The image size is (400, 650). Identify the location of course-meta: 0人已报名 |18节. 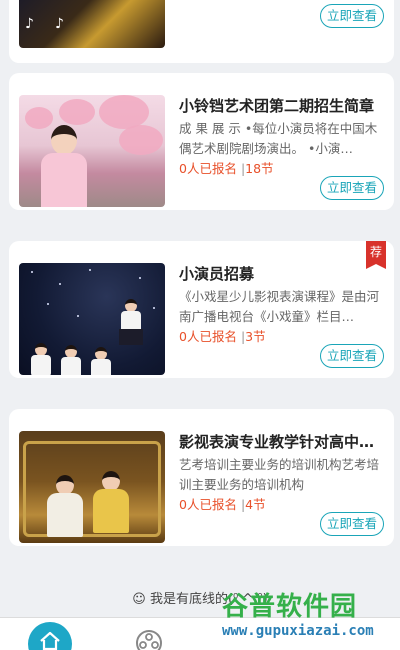
(226, 167).